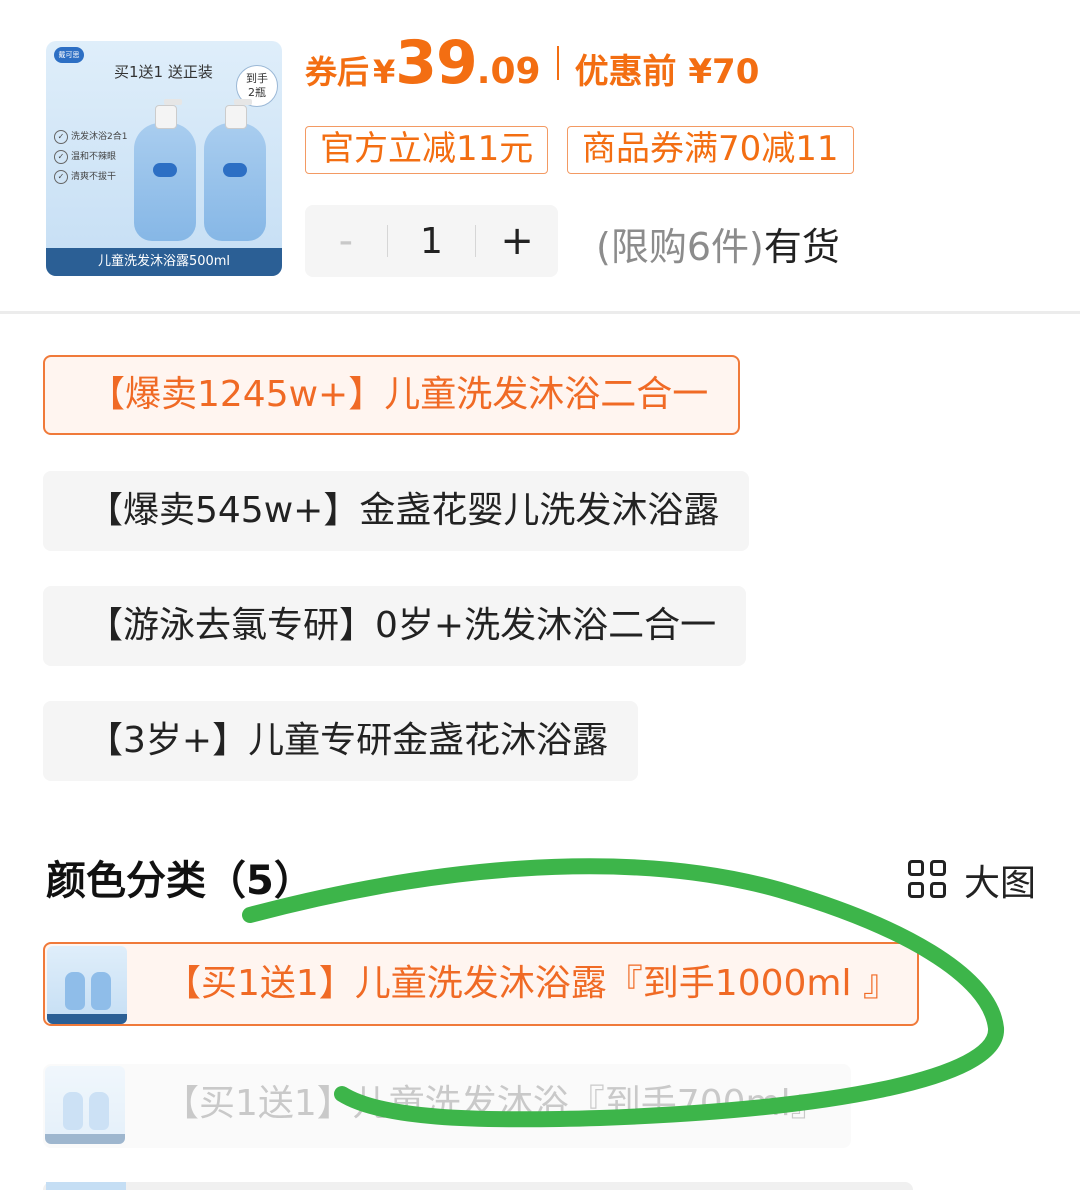 The image size is (1080, 1190). I want to click on brand-logo: 戴可思, so click(69, 55).